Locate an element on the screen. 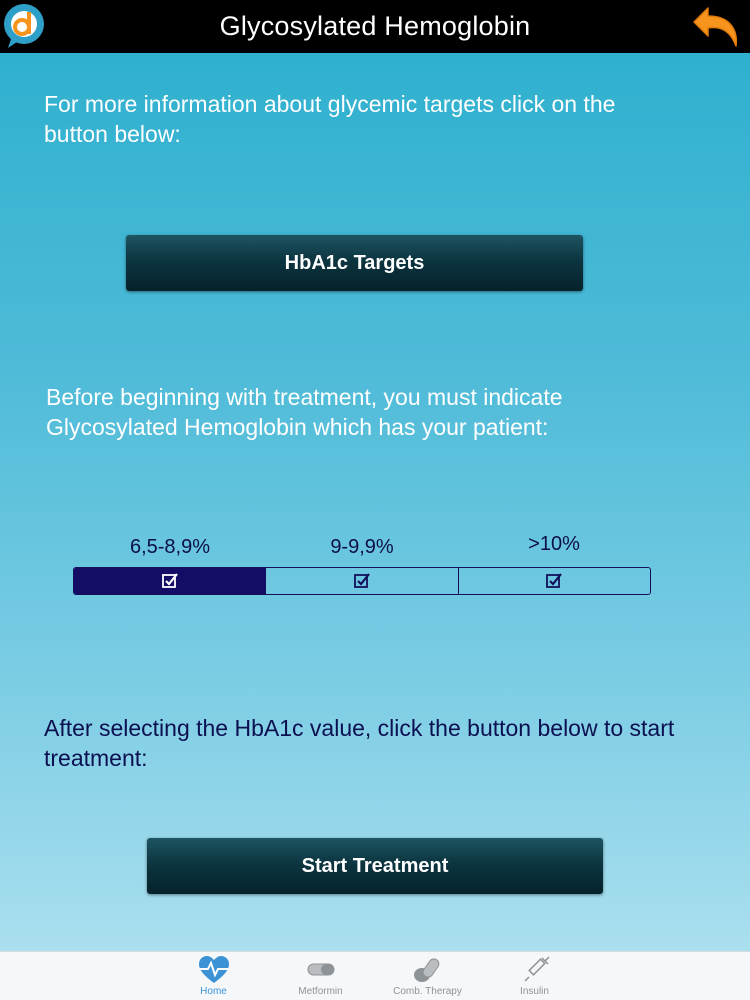 The image size is (750, 1000). tab-metformin: Metformin is located at coordinates (320, 976).